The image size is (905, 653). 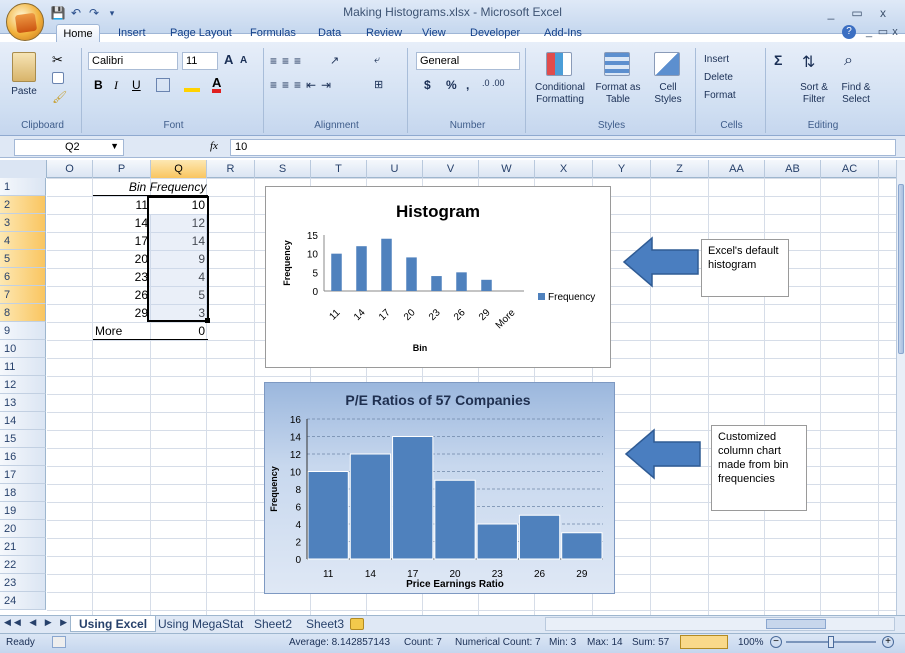 What do you see at coordinates (78, 33) in the screenshot?
I see `tab-home: Home` at bounding box center [78, 33].